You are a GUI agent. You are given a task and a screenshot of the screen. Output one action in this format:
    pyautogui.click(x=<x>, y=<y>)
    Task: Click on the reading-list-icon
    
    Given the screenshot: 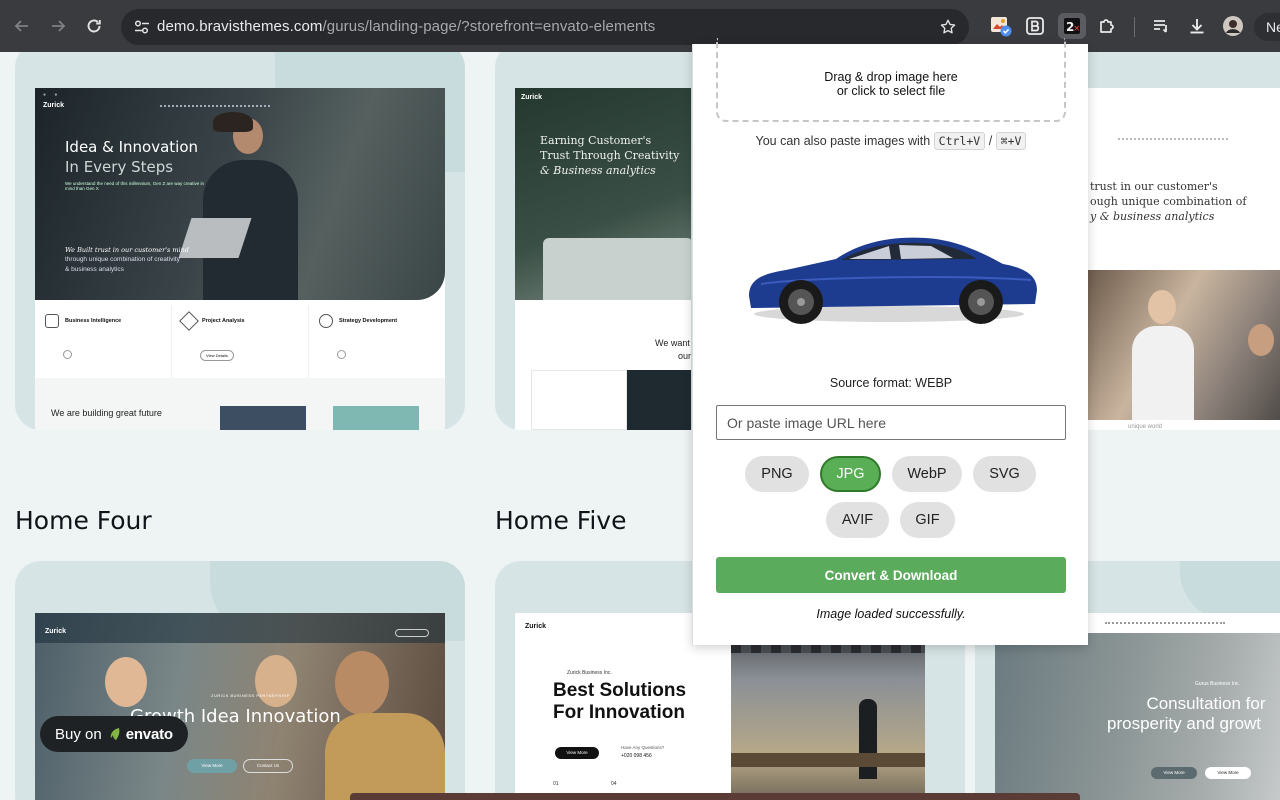 What is the action you would take?
    pyautogui.click(x=1161, y=26)
    